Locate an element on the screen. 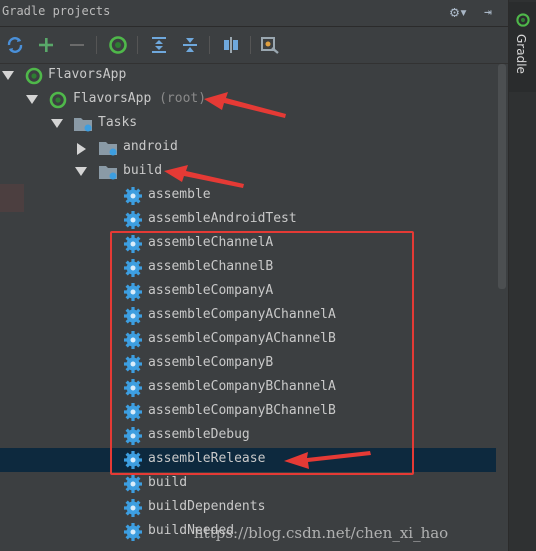 This screenshot has width=536, height=551. task-row: assembleDebug is located at coordinates (248, 436).